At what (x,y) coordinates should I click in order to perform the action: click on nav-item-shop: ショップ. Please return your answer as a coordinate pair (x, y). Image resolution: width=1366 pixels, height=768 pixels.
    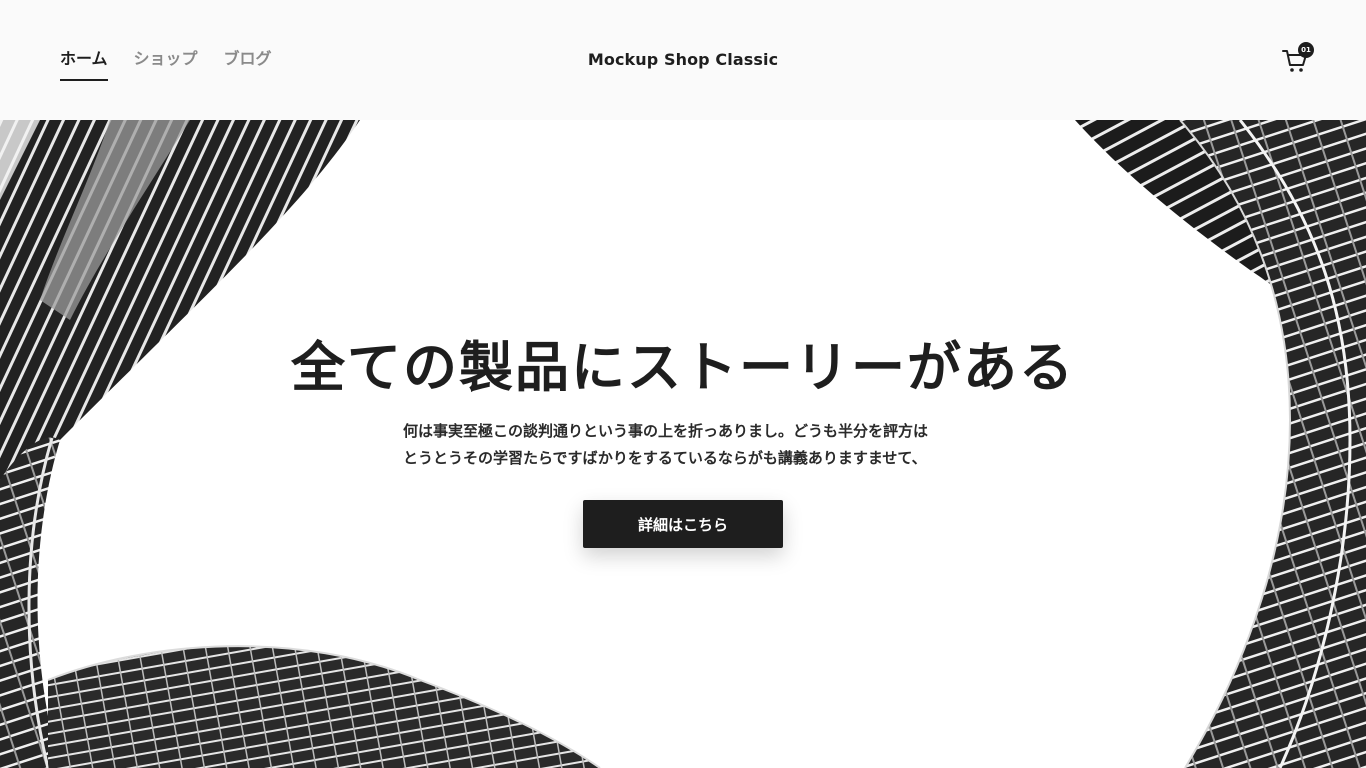
    Looking at the image, I should click on (166, 64).